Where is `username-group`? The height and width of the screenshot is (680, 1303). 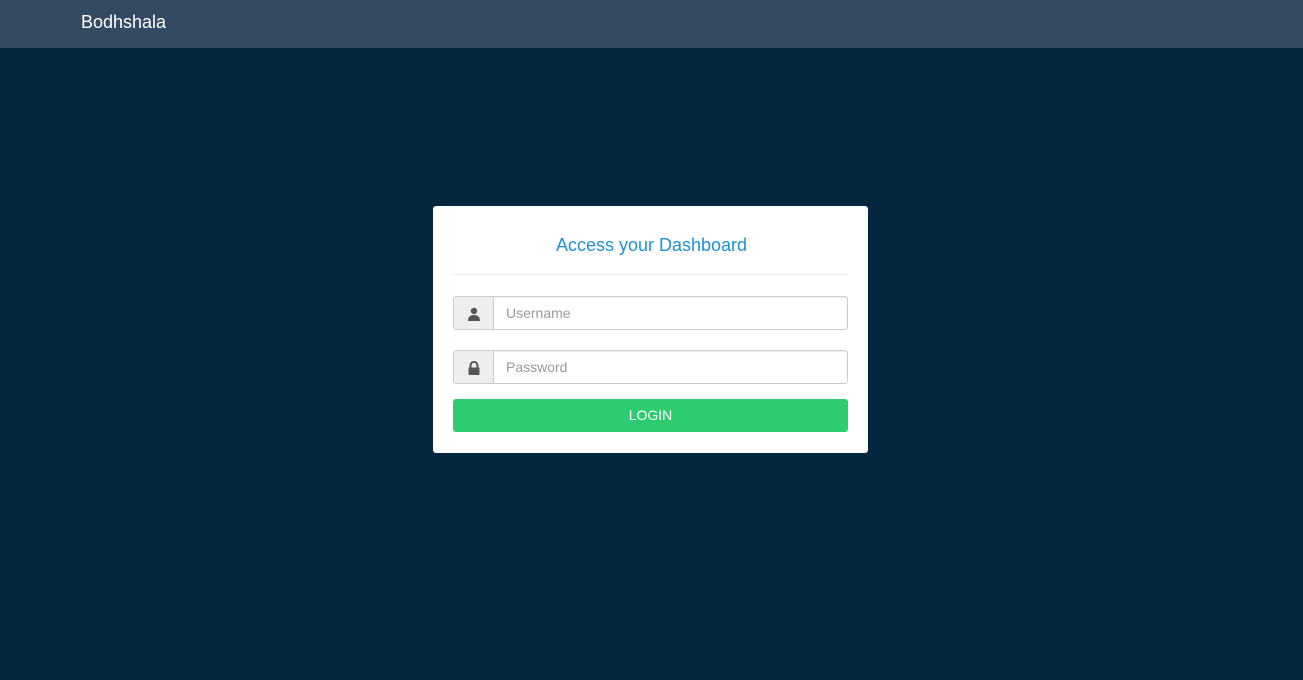 username-group is located at coordinates (650, 313).